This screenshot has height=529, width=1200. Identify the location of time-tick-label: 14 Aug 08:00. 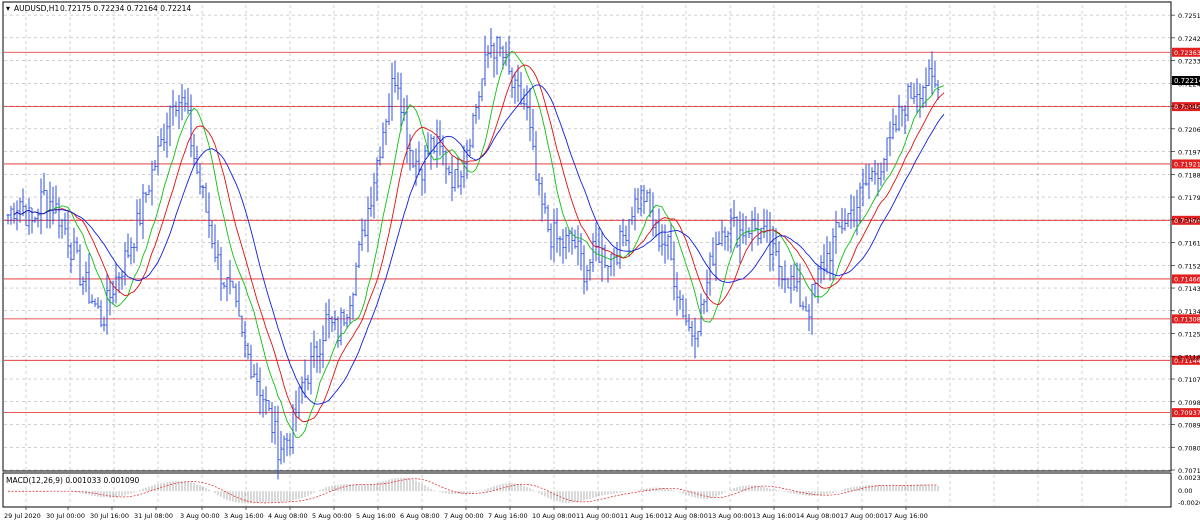
(818, 516).